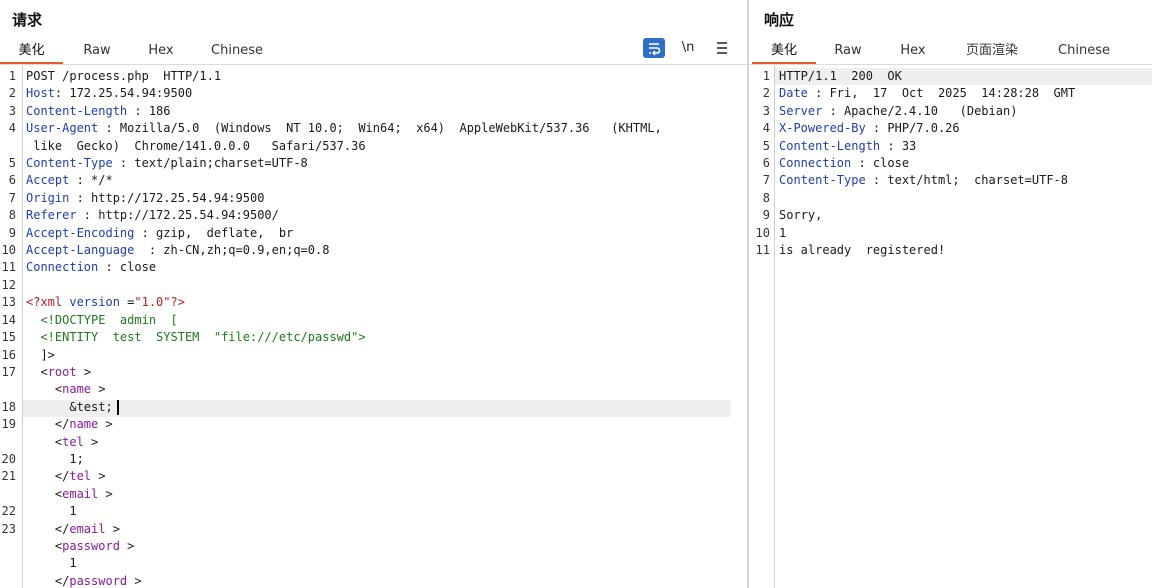 This screenshot has width=1152, height=588. I want to click on code-line: HTTP/1.1 200 OK, so click(927, 76).